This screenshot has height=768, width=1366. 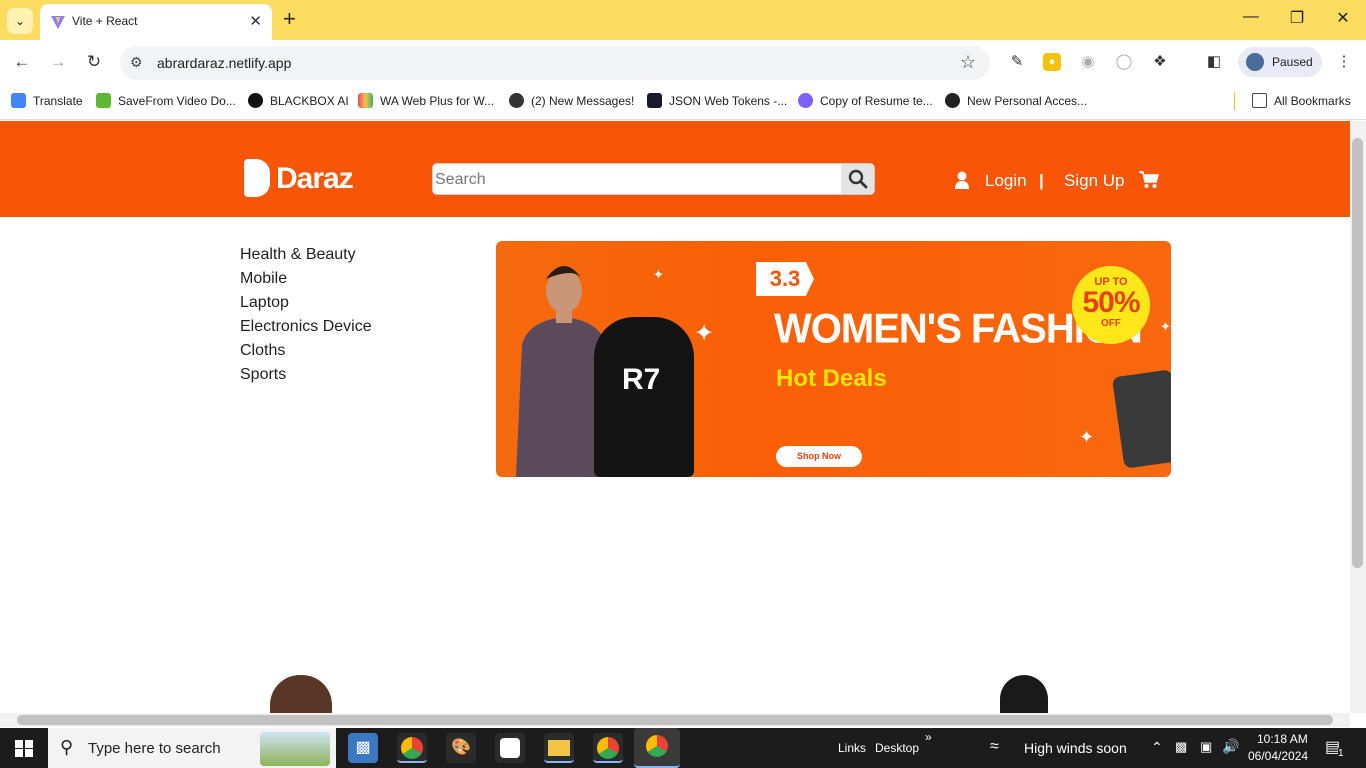 I want to click on taskbar-paint-icon: 🎨, so click(x=461, y=748).